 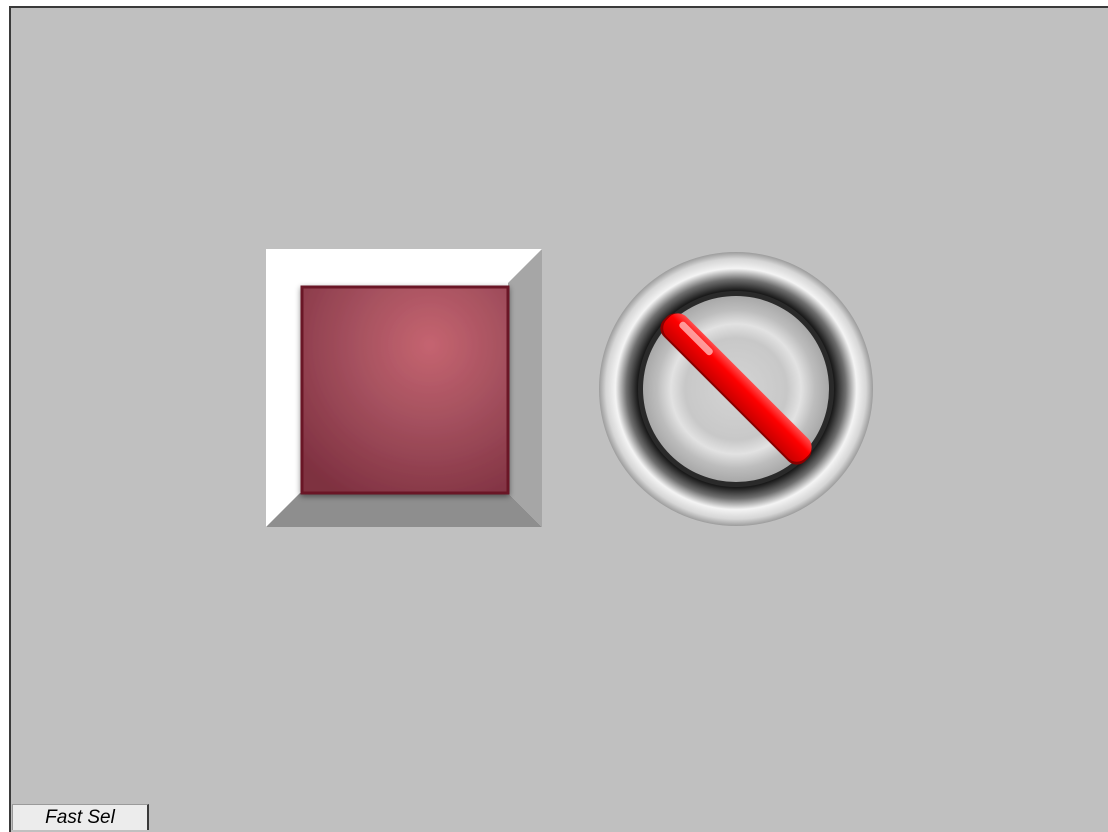 I want to click on selector-switch-icon, so click(x=736, y=389).